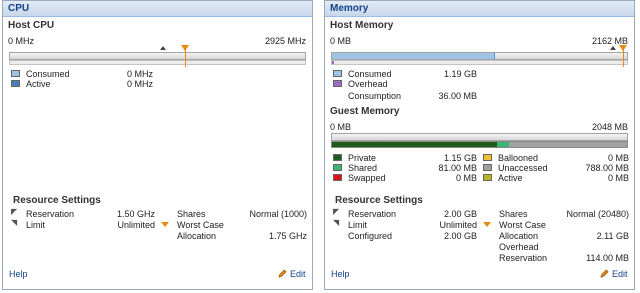 This screenshot has height=293, width=640. Describe the element at coordinates (460, 158) in the screenshot. I see `guest-private-value: 1.15 GB` at that location.